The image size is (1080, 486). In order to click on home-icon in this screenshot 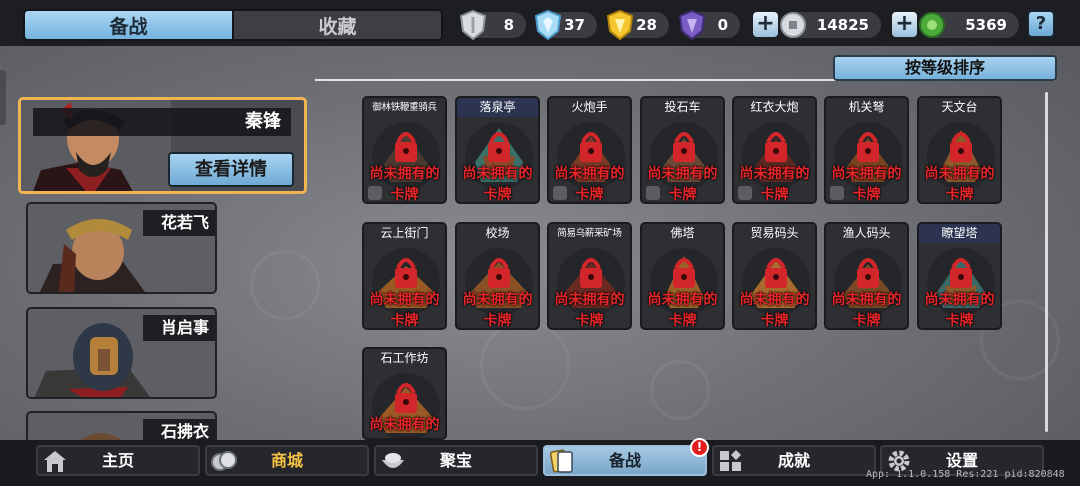, I will do `click(55, 461)`.